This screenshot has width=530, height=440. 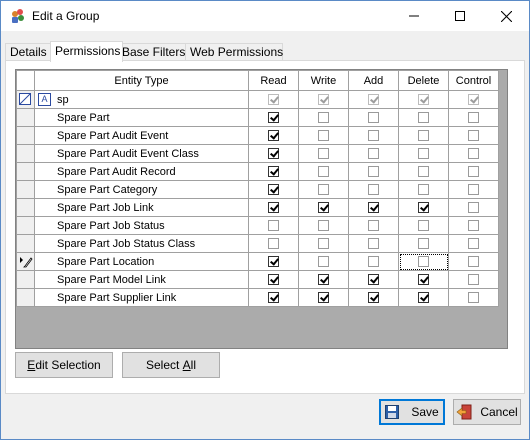 What do you see at coordinates (141, 207) in the screenshot?
I see `entity-type-cell: Spare Part Job Link` at bounding box center [141, 207].